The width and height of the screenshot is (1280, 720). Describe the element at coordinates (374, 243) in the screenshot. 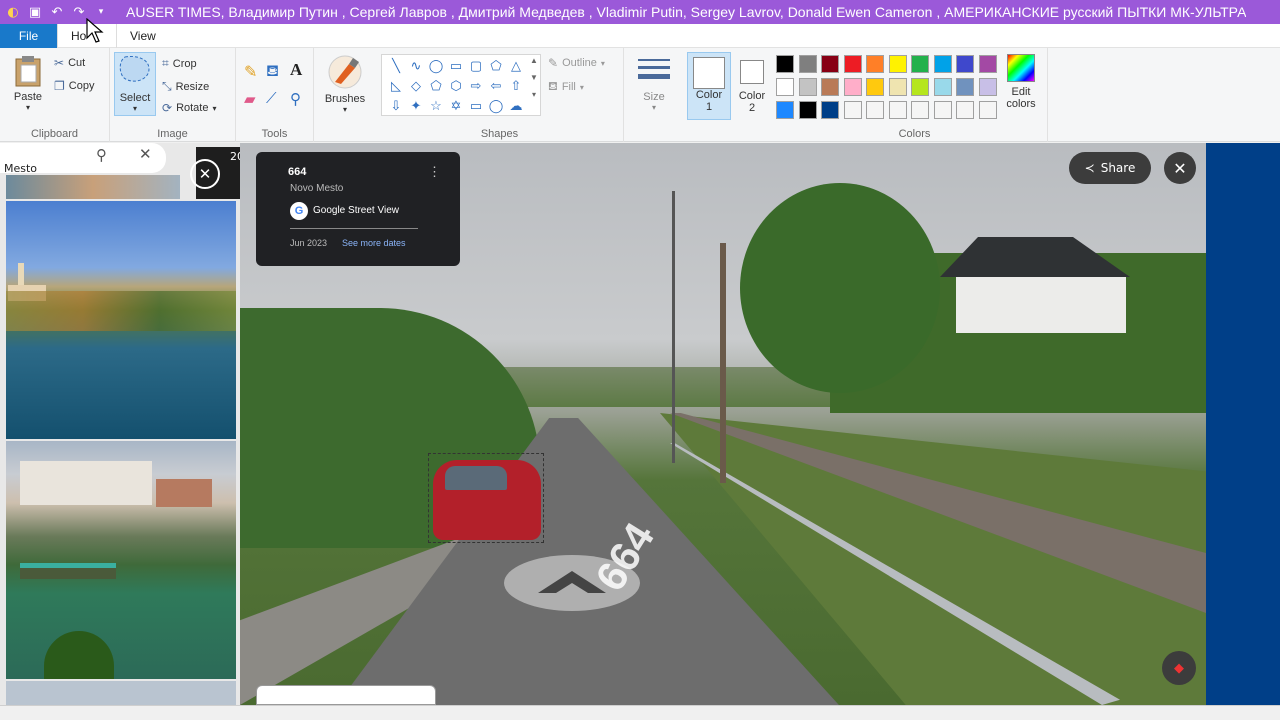

I see `see-more-dates-link: See more dates` at that location.